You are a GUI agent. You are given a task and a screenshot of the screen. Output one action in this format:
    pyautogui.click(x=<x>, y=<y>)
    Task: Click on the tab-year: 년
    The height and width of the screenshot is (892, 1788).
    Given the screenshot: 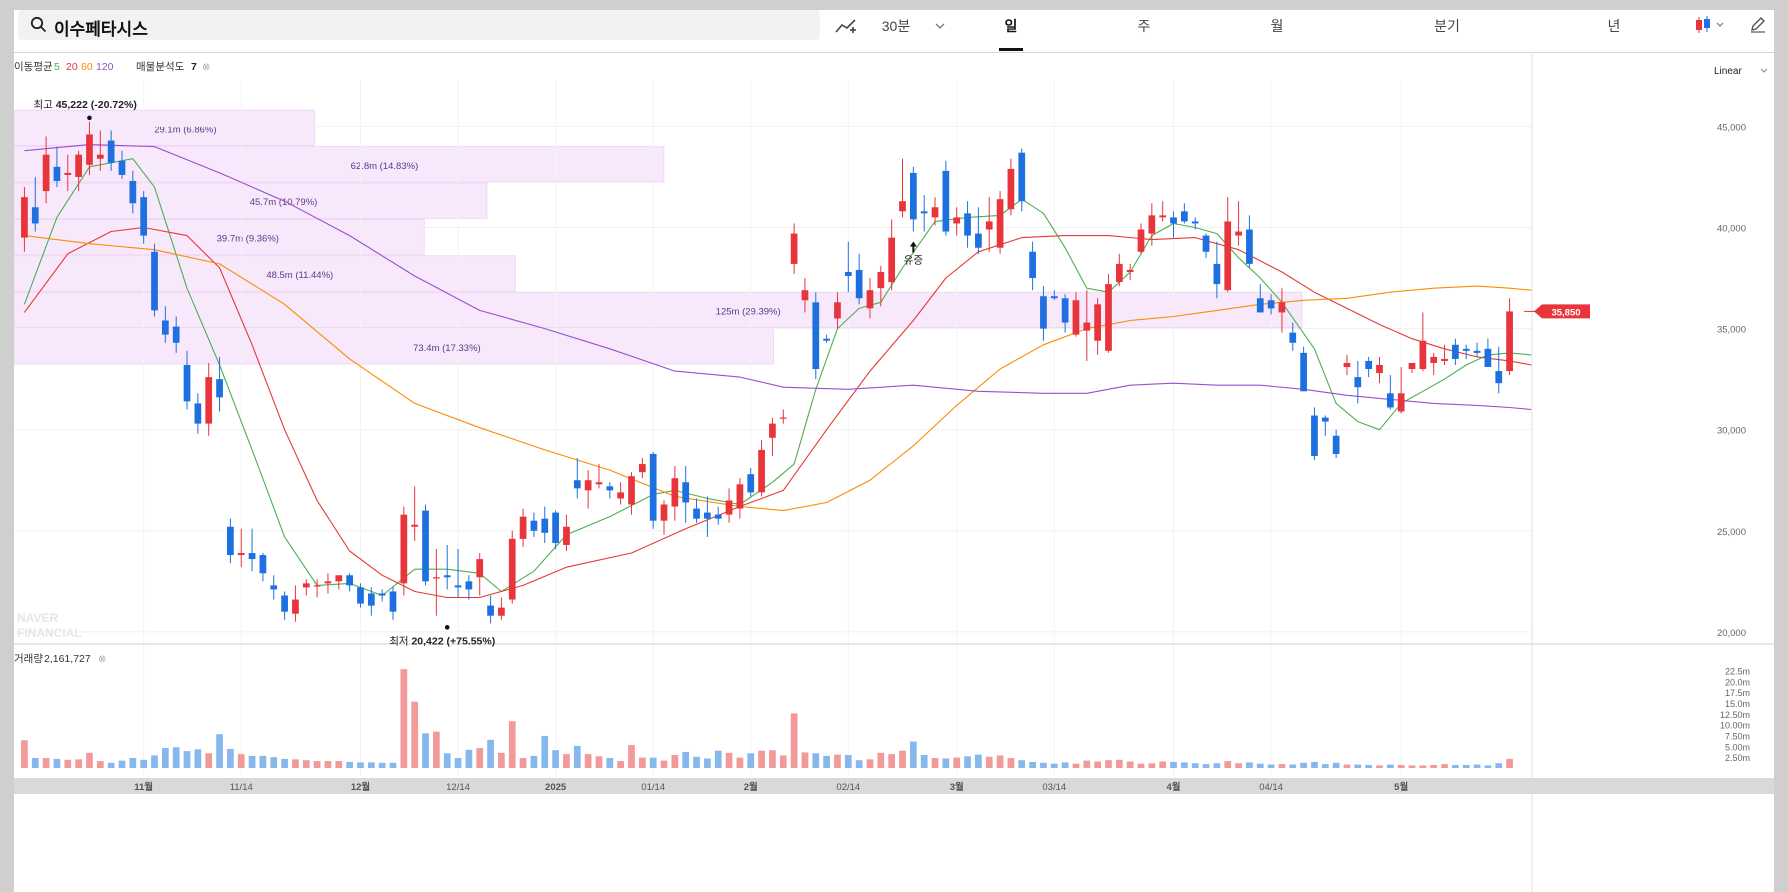 What is the action you would take?
    pyautogui.click(x=1614, y=26)
    